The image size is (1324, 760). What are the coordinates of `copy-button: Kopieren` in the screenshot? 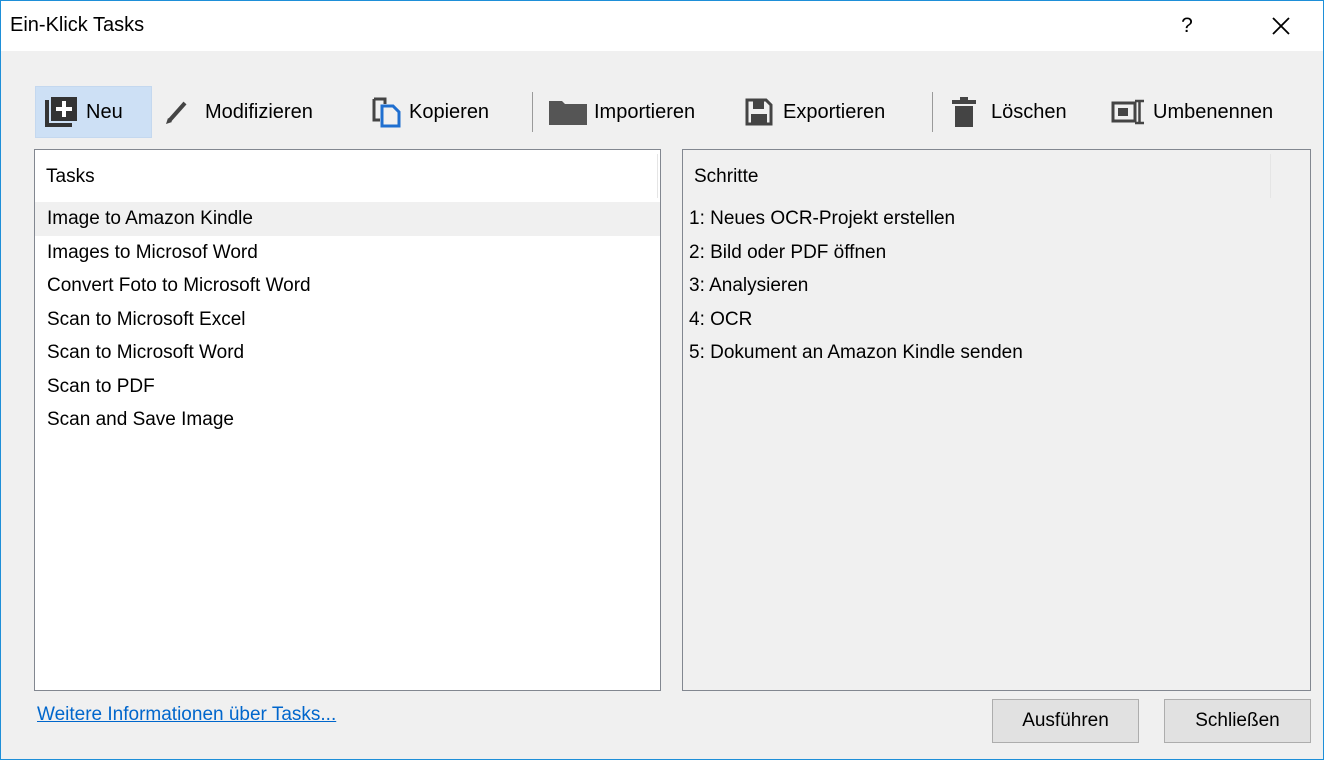 It's located at (443, 112).